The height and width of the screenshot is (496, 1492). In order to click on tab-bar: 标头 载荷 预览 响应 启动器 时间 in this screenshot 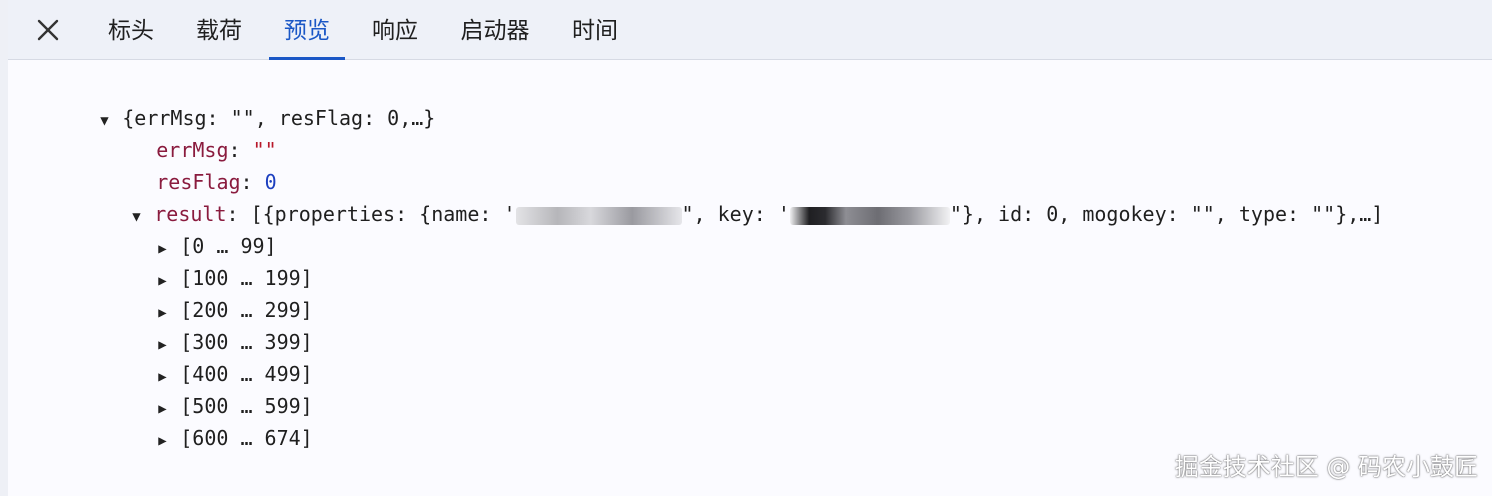, I will do `click(750, 30)`.